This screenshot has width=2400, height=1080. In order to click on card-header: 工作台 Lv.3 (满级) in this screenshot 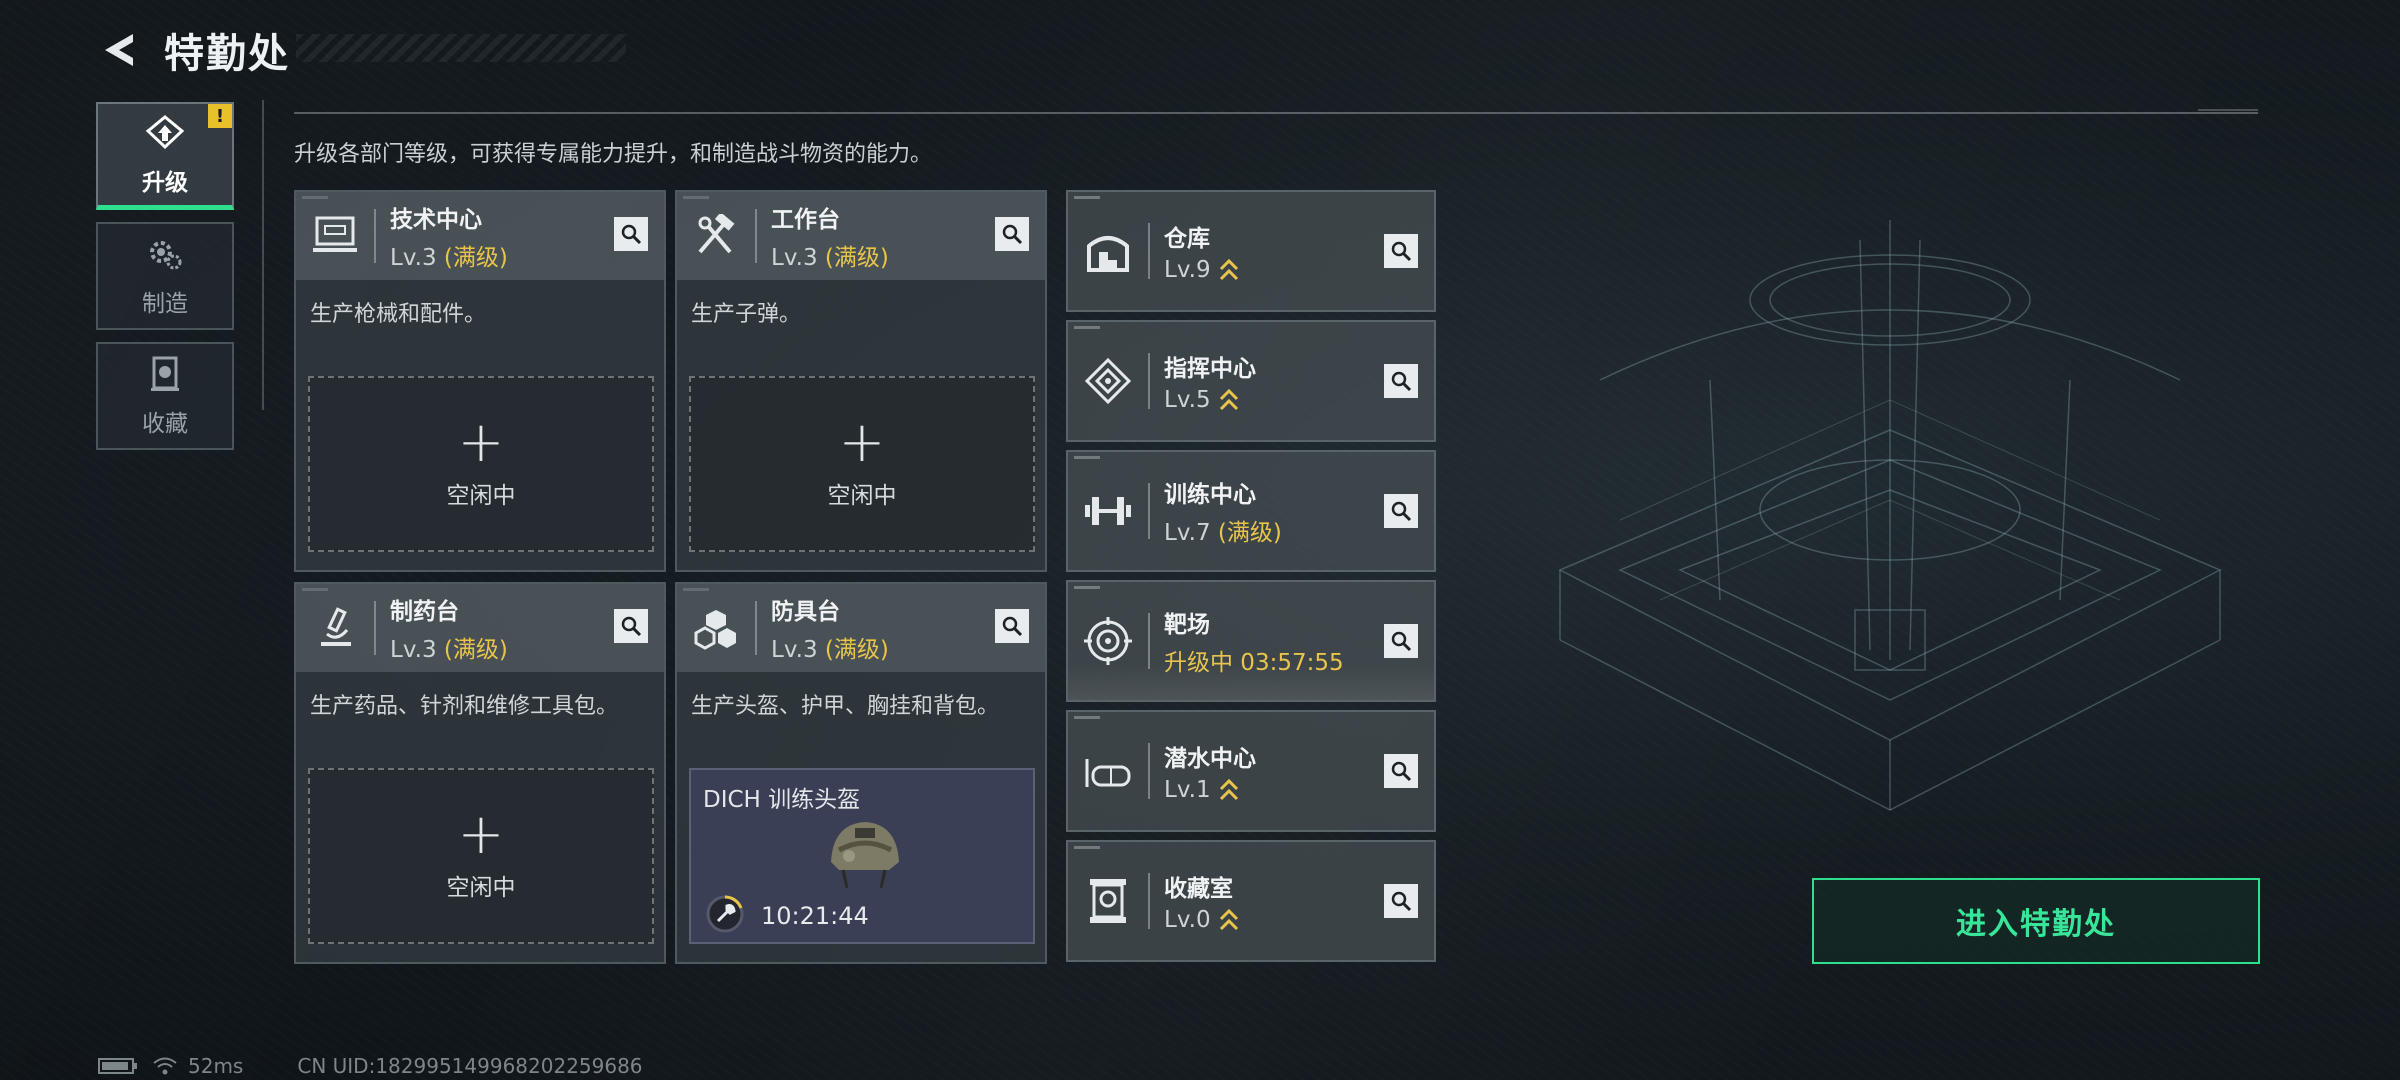, I will do `click(861, 236)`.